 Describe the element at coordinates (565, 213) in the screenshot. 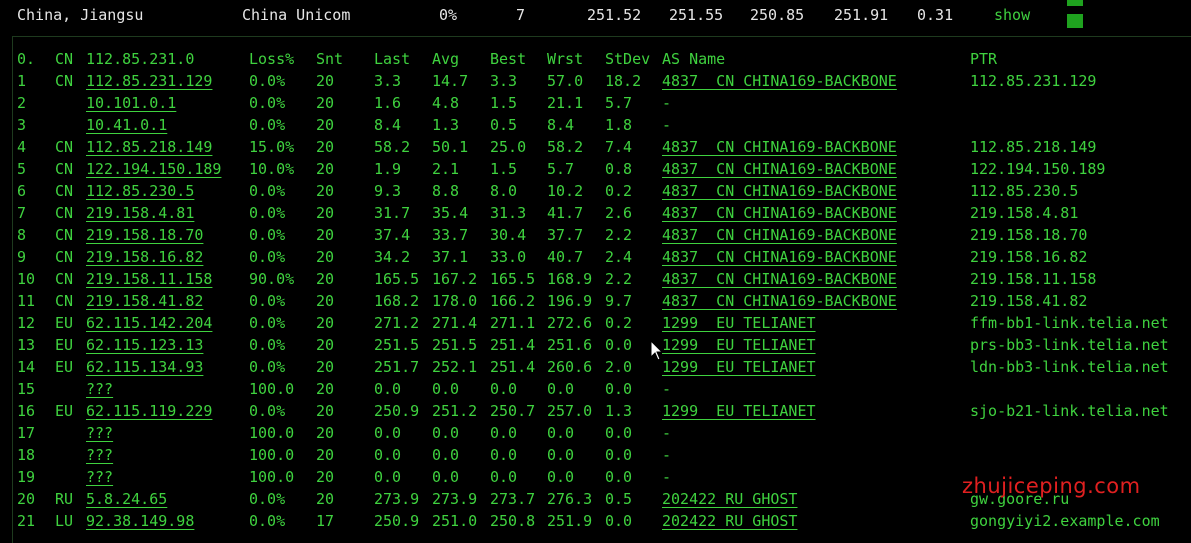

I see `worst-value: 41.7` at that location.